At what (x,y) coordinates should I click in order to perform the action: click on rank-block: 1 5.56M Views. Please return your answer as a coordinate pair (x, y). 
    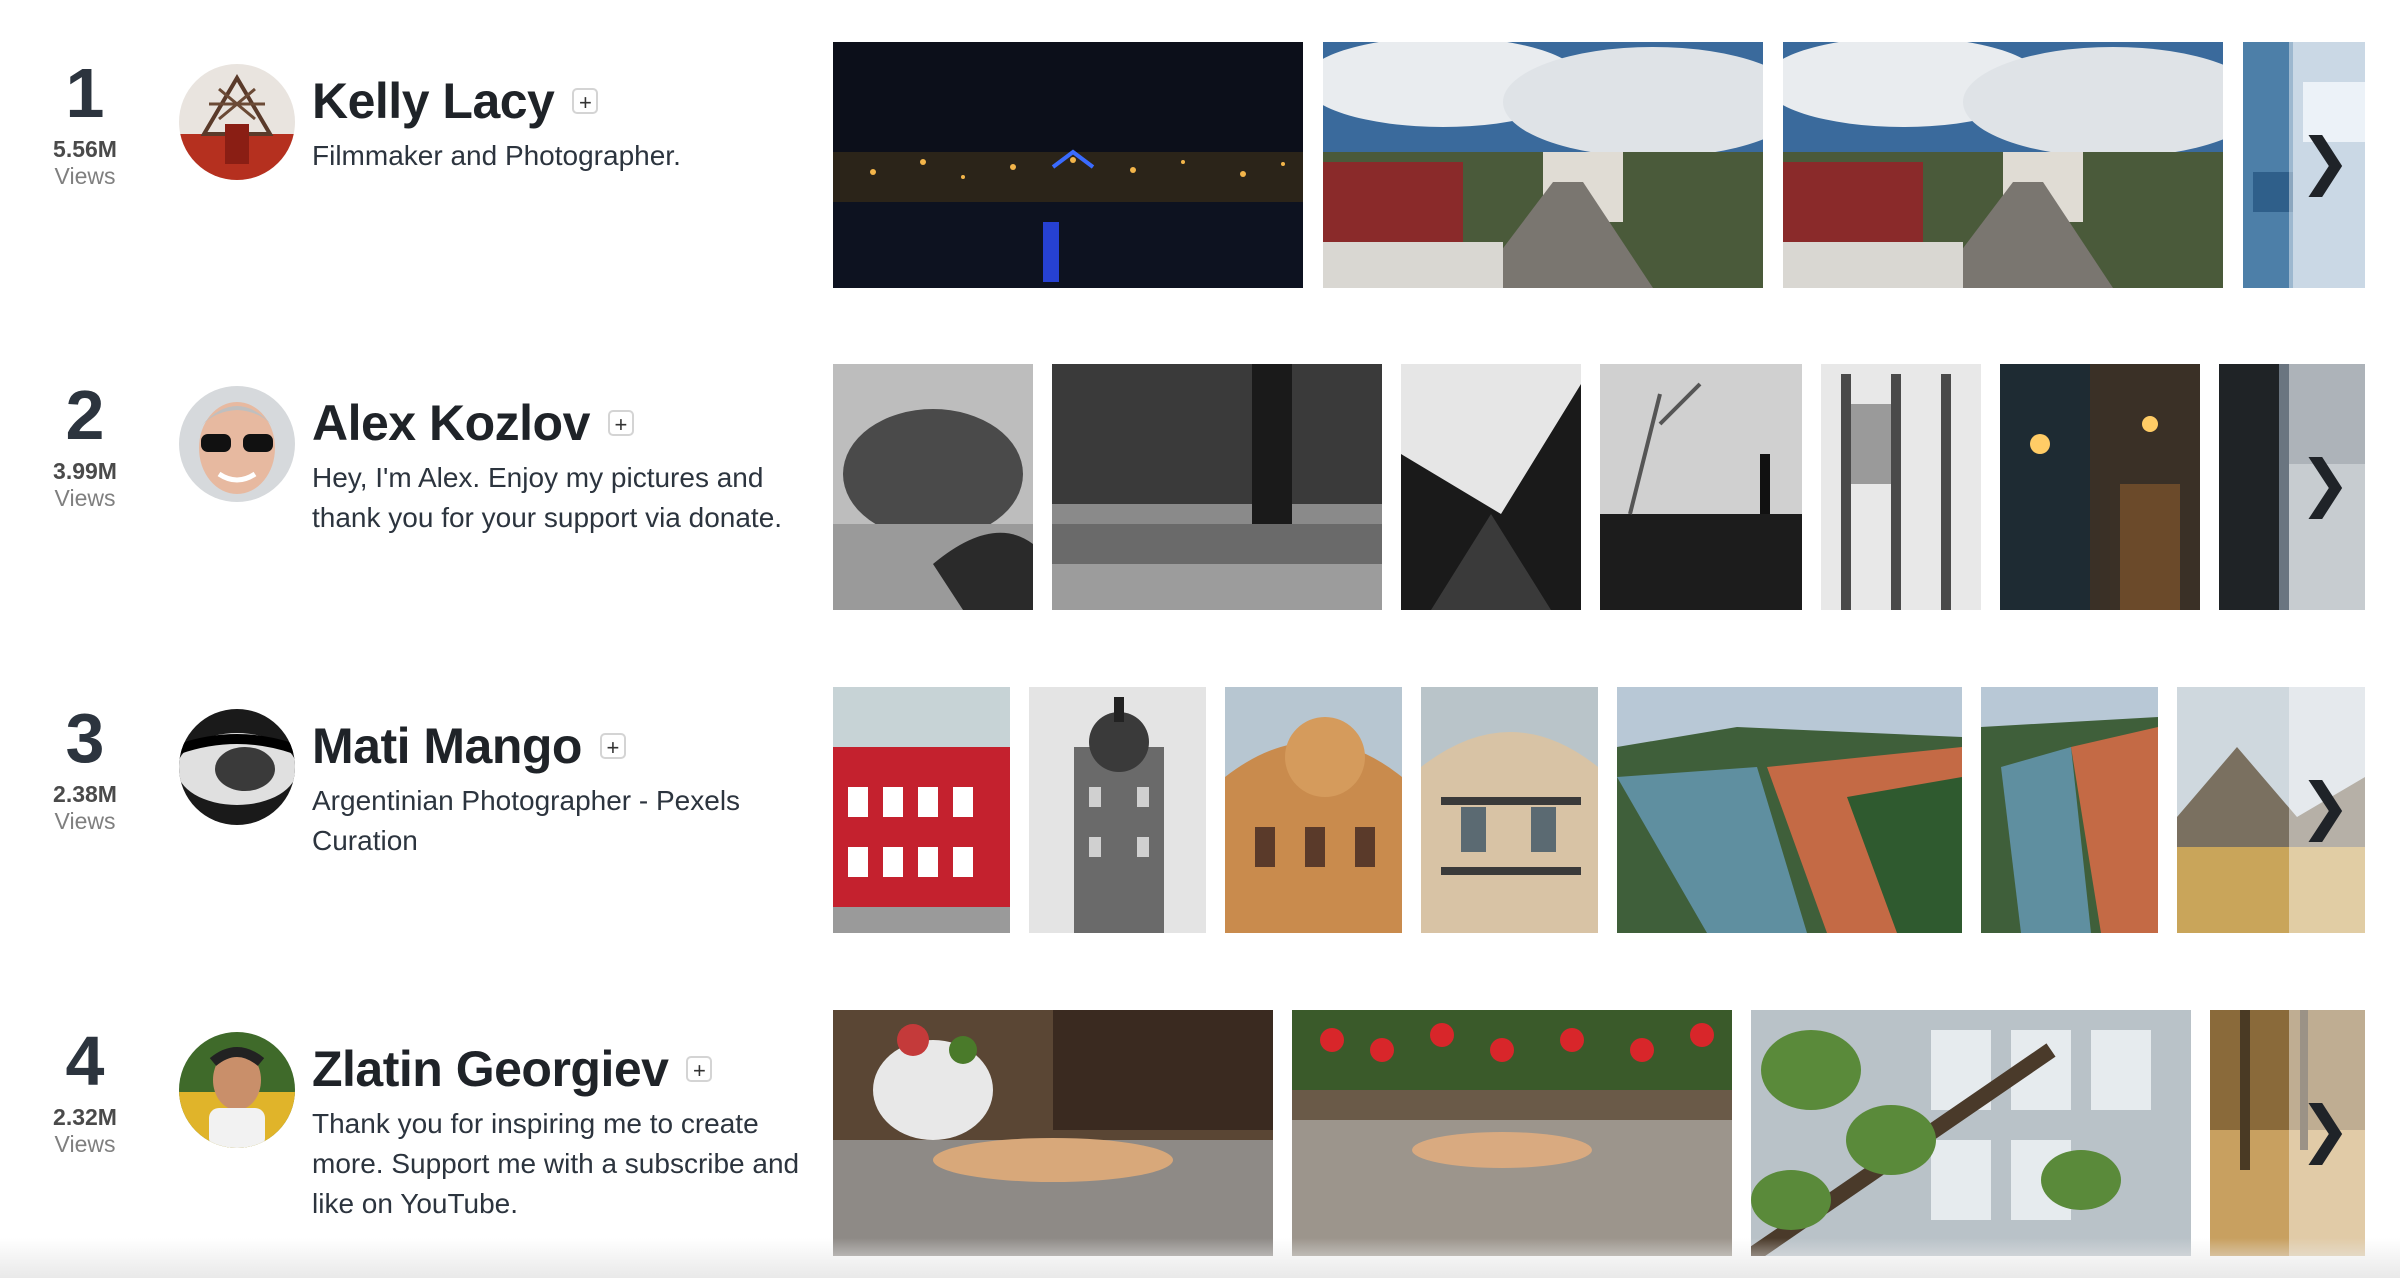
    Looking at the image, I should click on (85, 123).